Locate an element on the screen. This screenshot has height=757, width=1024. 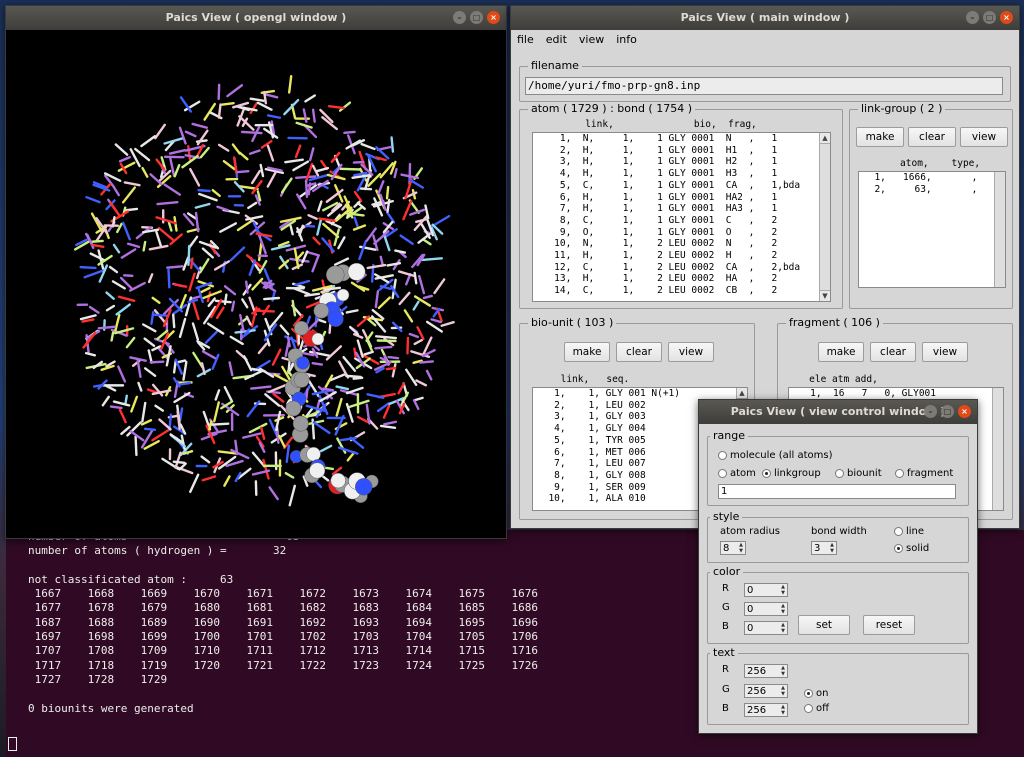
menu-view: view is located at coordinates (591, 40).